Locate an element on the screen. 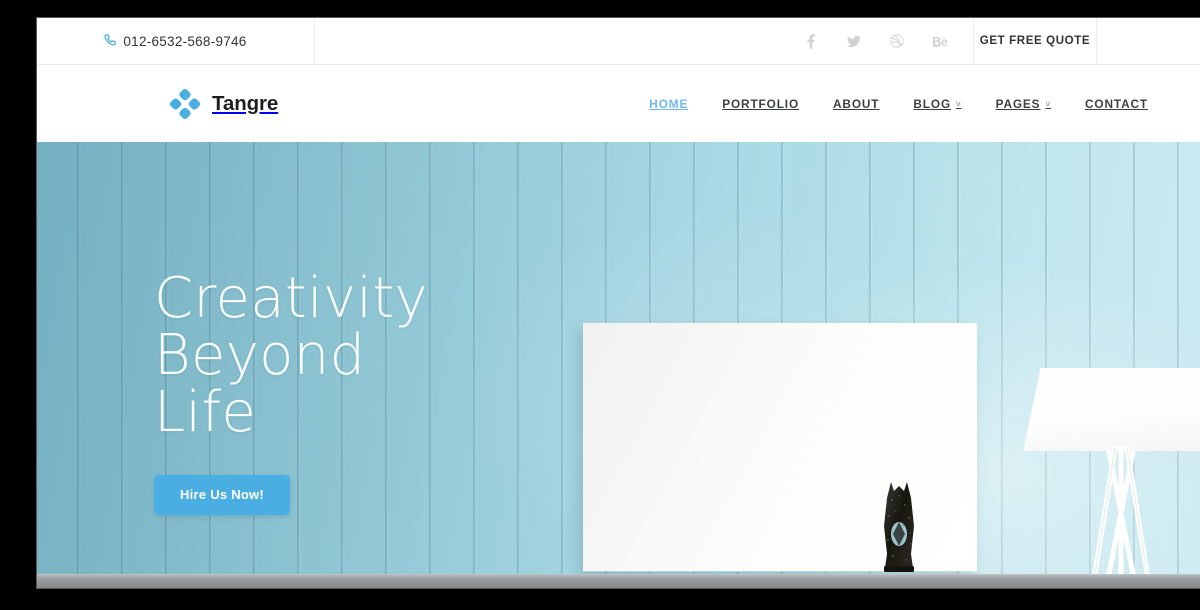 This screenshot has height=610, width=1200. brand-logo: Tangre is located at coordinates (224, 103).